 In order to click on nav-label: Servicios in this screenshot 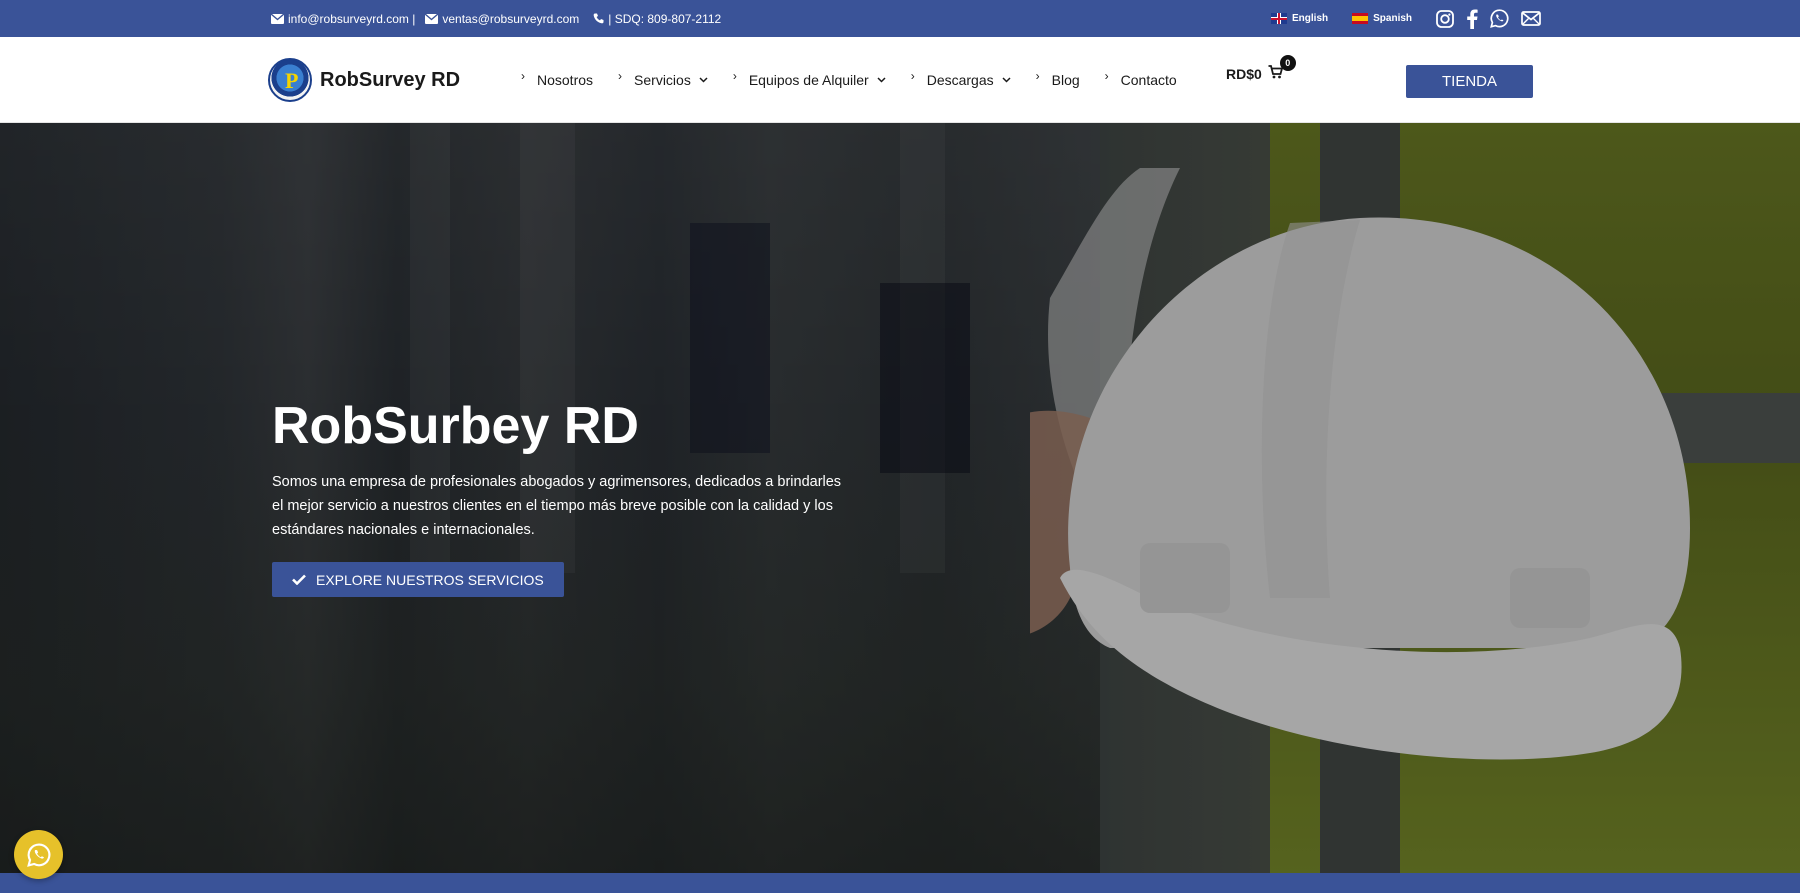, I will do `click(662, 80)`.